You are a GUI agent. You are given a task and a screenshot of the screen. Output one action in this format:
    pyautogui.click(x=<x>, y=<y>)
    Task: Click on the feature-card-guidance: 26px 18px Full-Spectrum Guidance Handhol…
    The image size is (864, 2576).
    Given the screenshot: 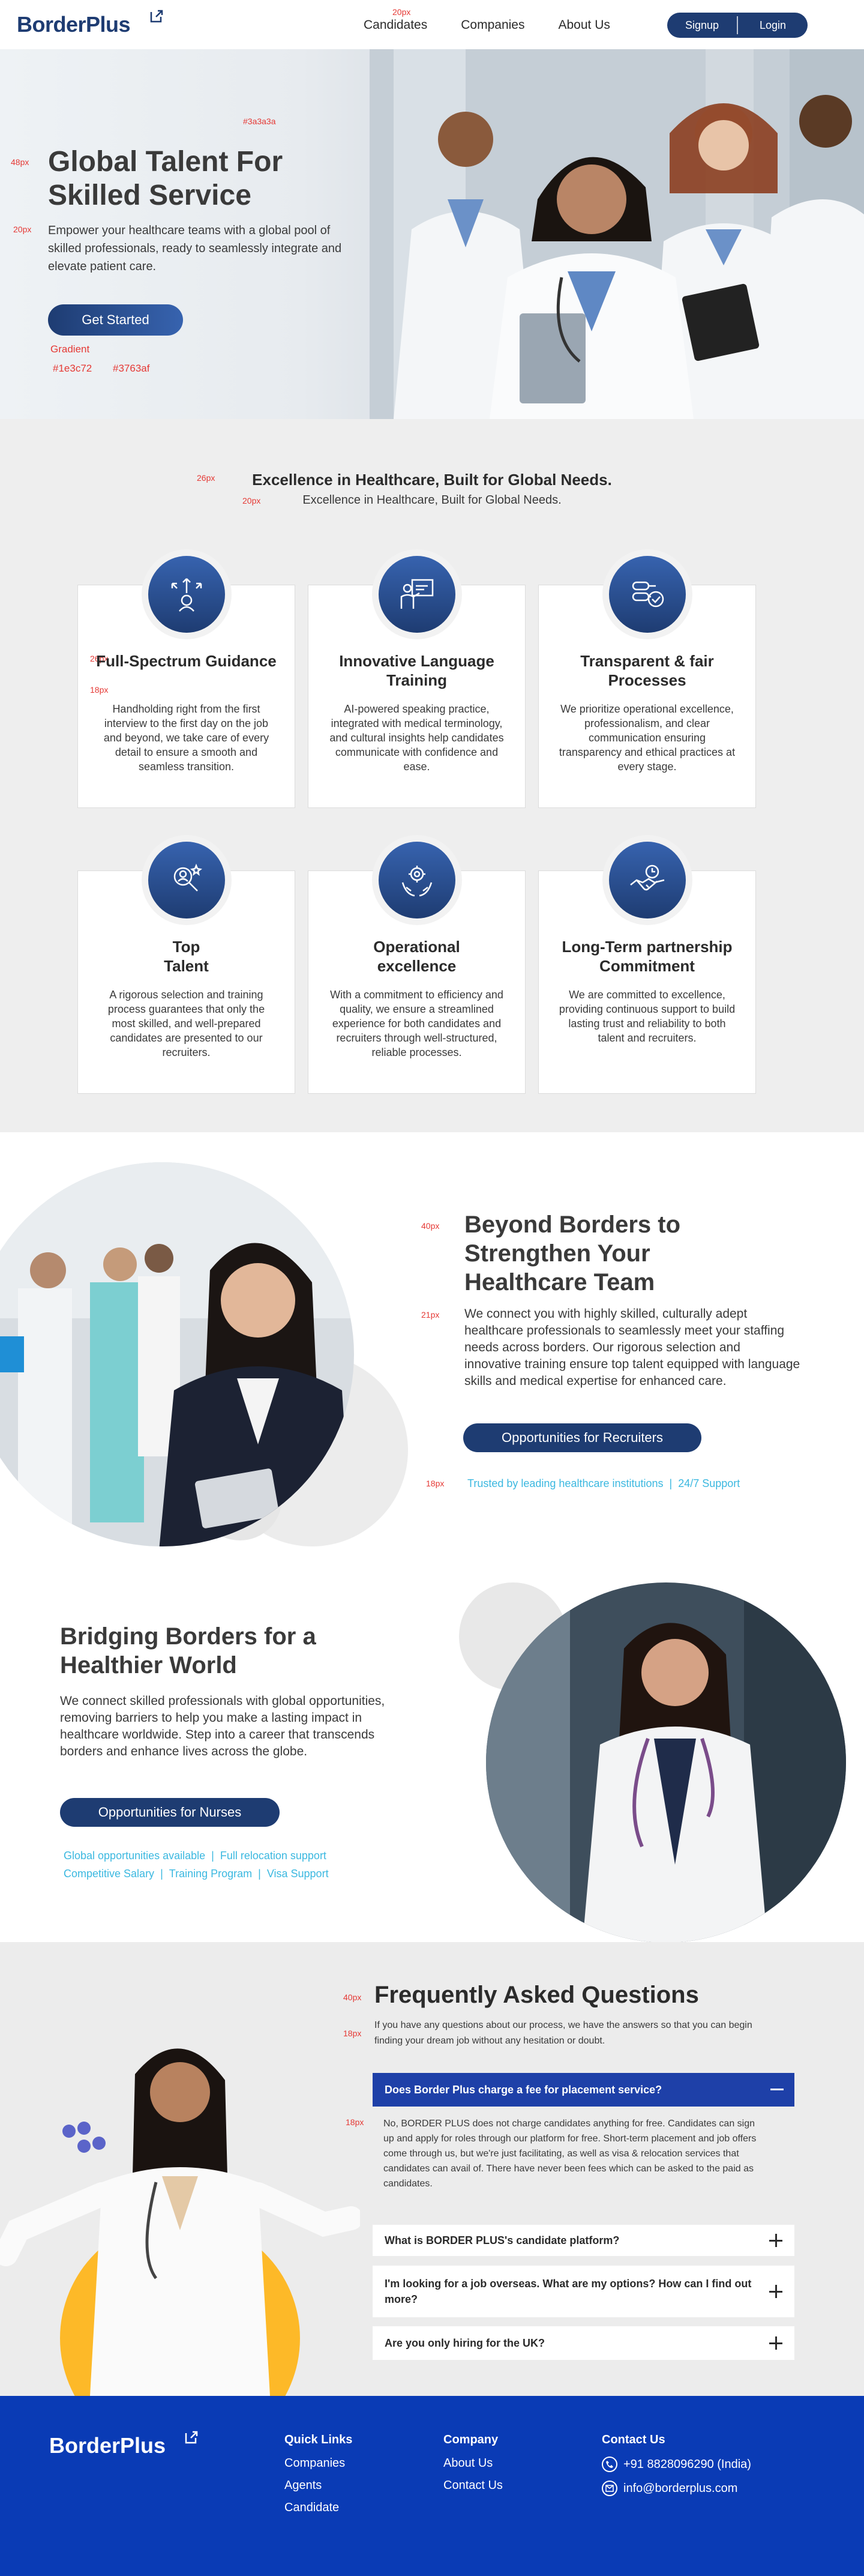 What is the action you would take?
    pyautogui.click(x=186, y=678)
    